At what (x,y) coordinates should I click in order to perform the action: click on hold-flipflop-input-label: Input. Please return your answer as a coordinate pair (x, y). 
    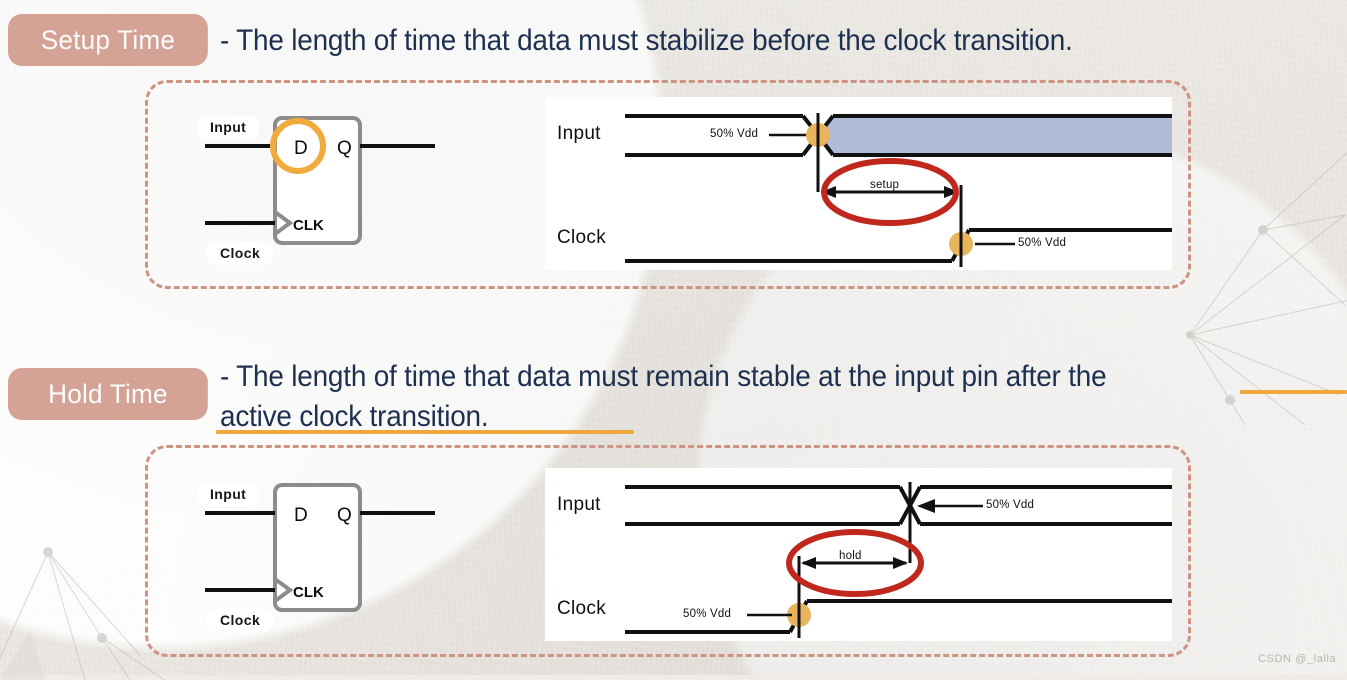
    Looking at the image, I should click on (228, 494).